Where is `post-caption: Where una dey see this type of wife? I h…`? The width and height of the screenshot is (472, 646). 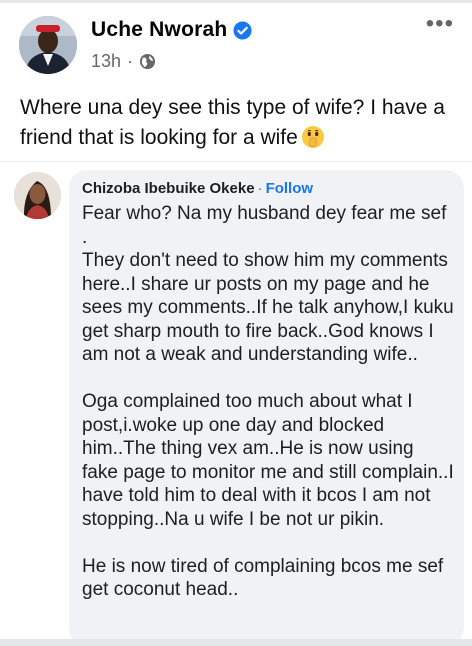
post-caption: Where una dey see this type of wife? I h… is located at coordinates (240, 123).